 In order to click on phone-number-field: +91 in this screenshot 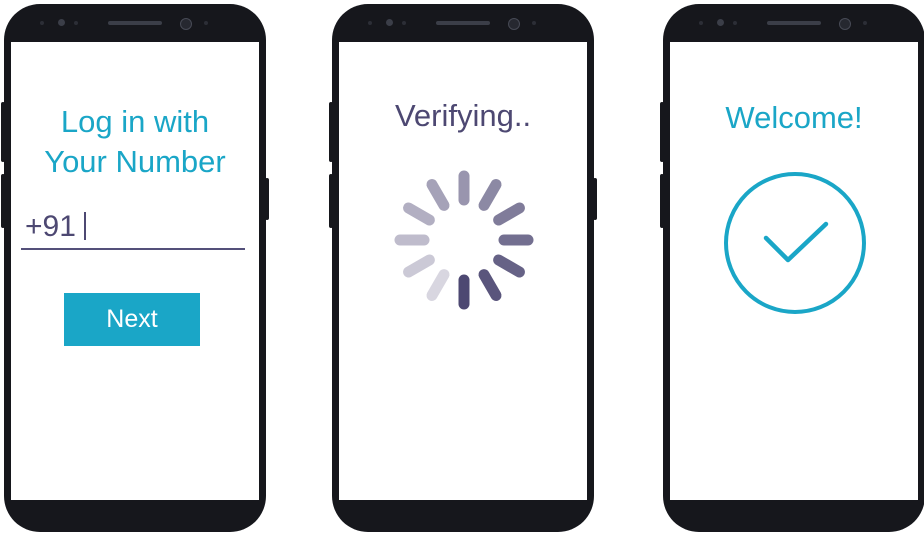, I will do `click(133, 229)`.